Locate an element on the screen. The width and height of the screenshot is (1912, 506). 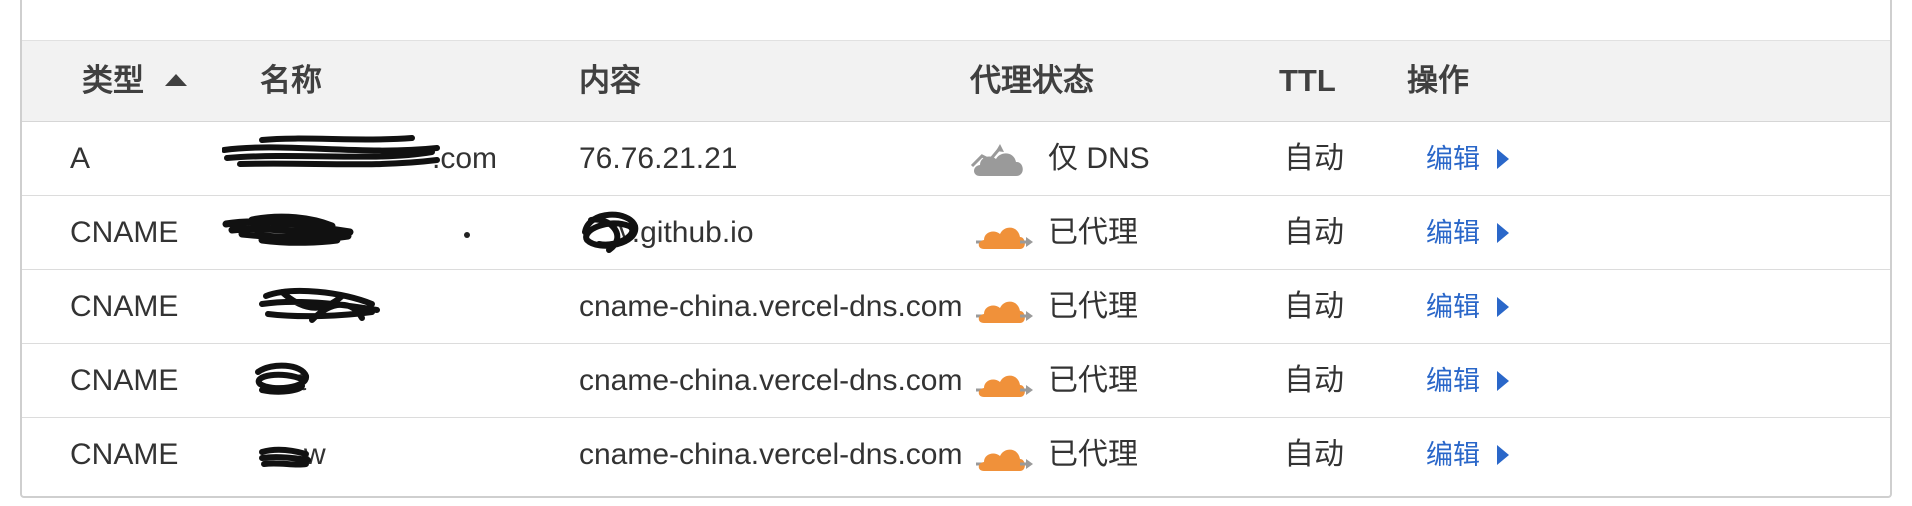
column-header-type-label: 类型 is located at coordinates (113, 80).